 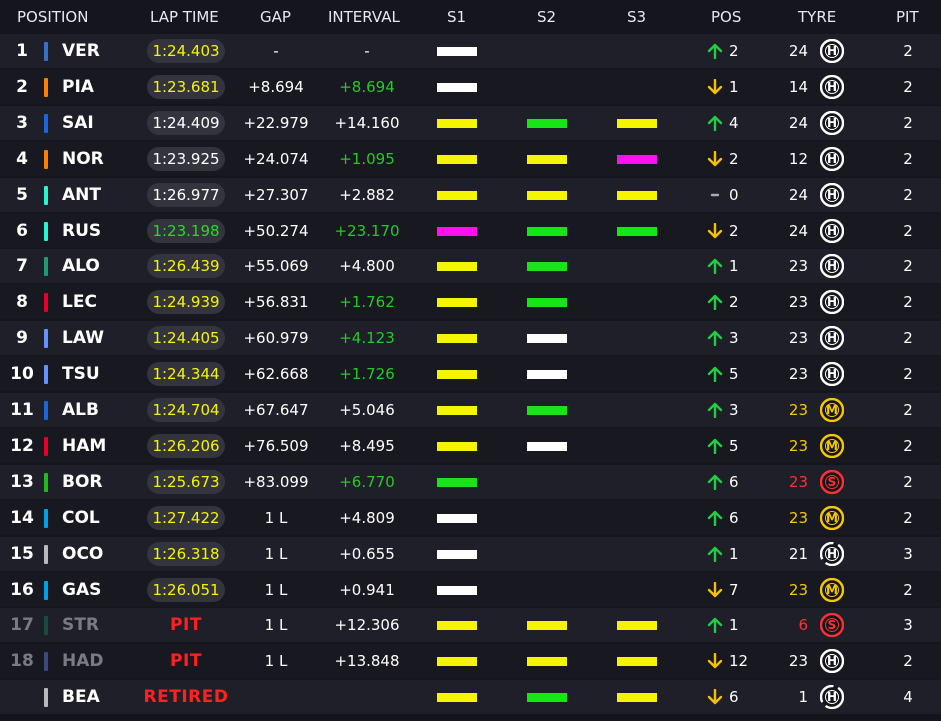 I want to click on position-number, so click(x=22, y=697).